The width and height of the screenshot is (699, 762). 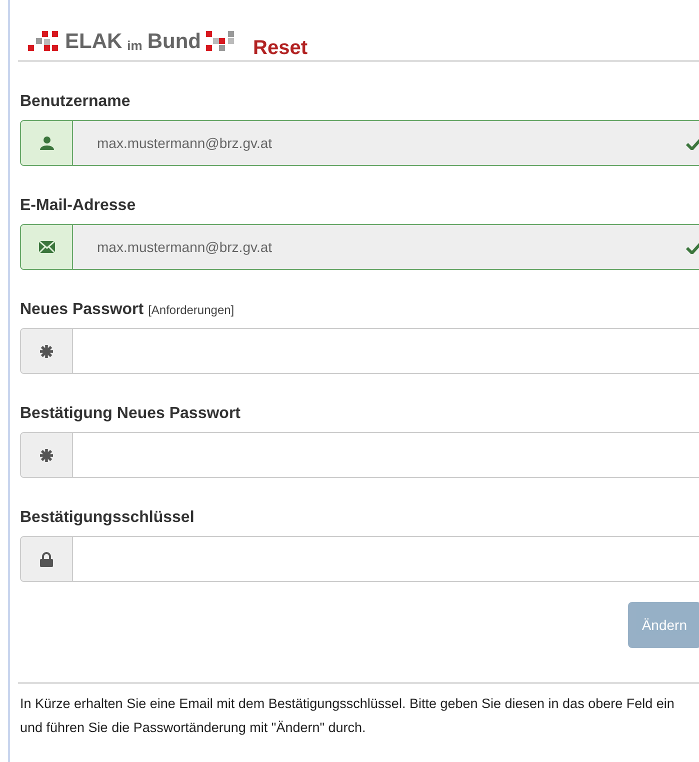 I want to click on field-label: Benutzername, so click(x=75, y=101).